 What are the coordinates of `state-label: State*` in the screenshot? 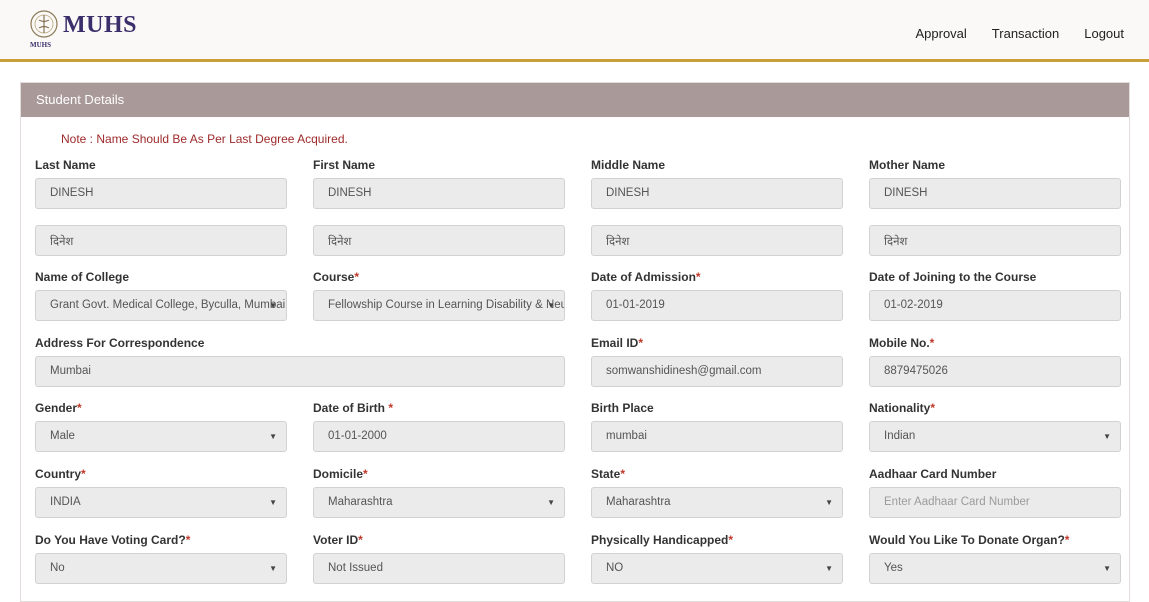 It's located at (608, 474).